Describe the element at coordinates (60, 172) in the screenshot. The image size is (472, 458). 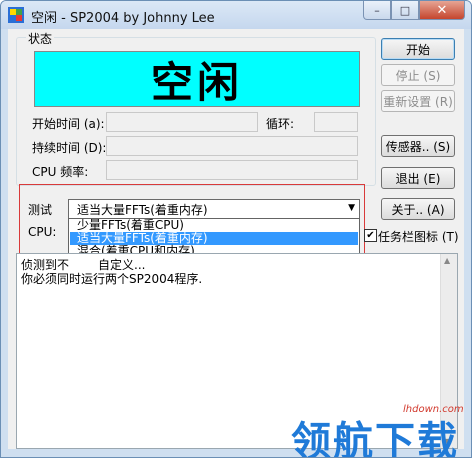
I see `cpu-frequency-label: CPU 频率:` at that location.